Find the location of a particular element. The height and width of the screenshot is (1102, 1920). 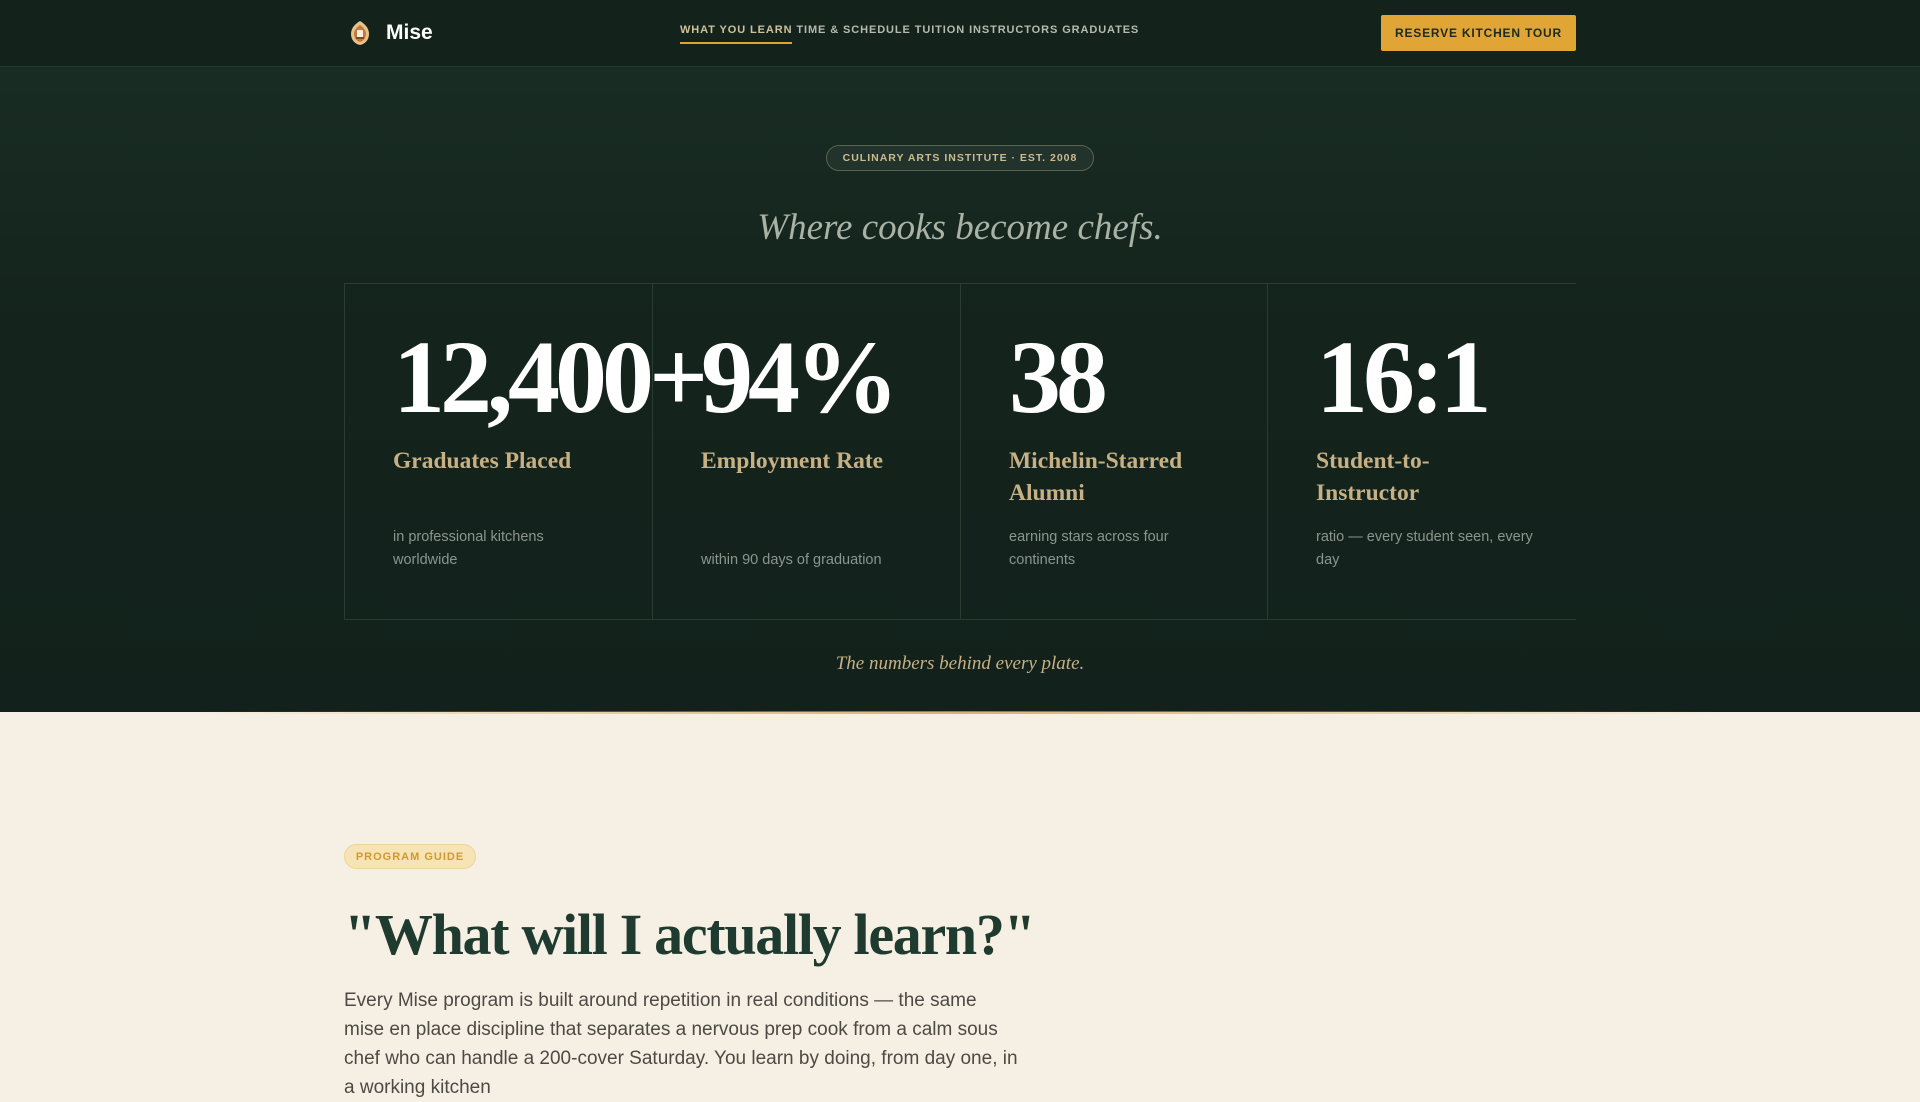

nav-link-time-schedule: TIME & SCHEDULE is located at coordinates (853, 34).